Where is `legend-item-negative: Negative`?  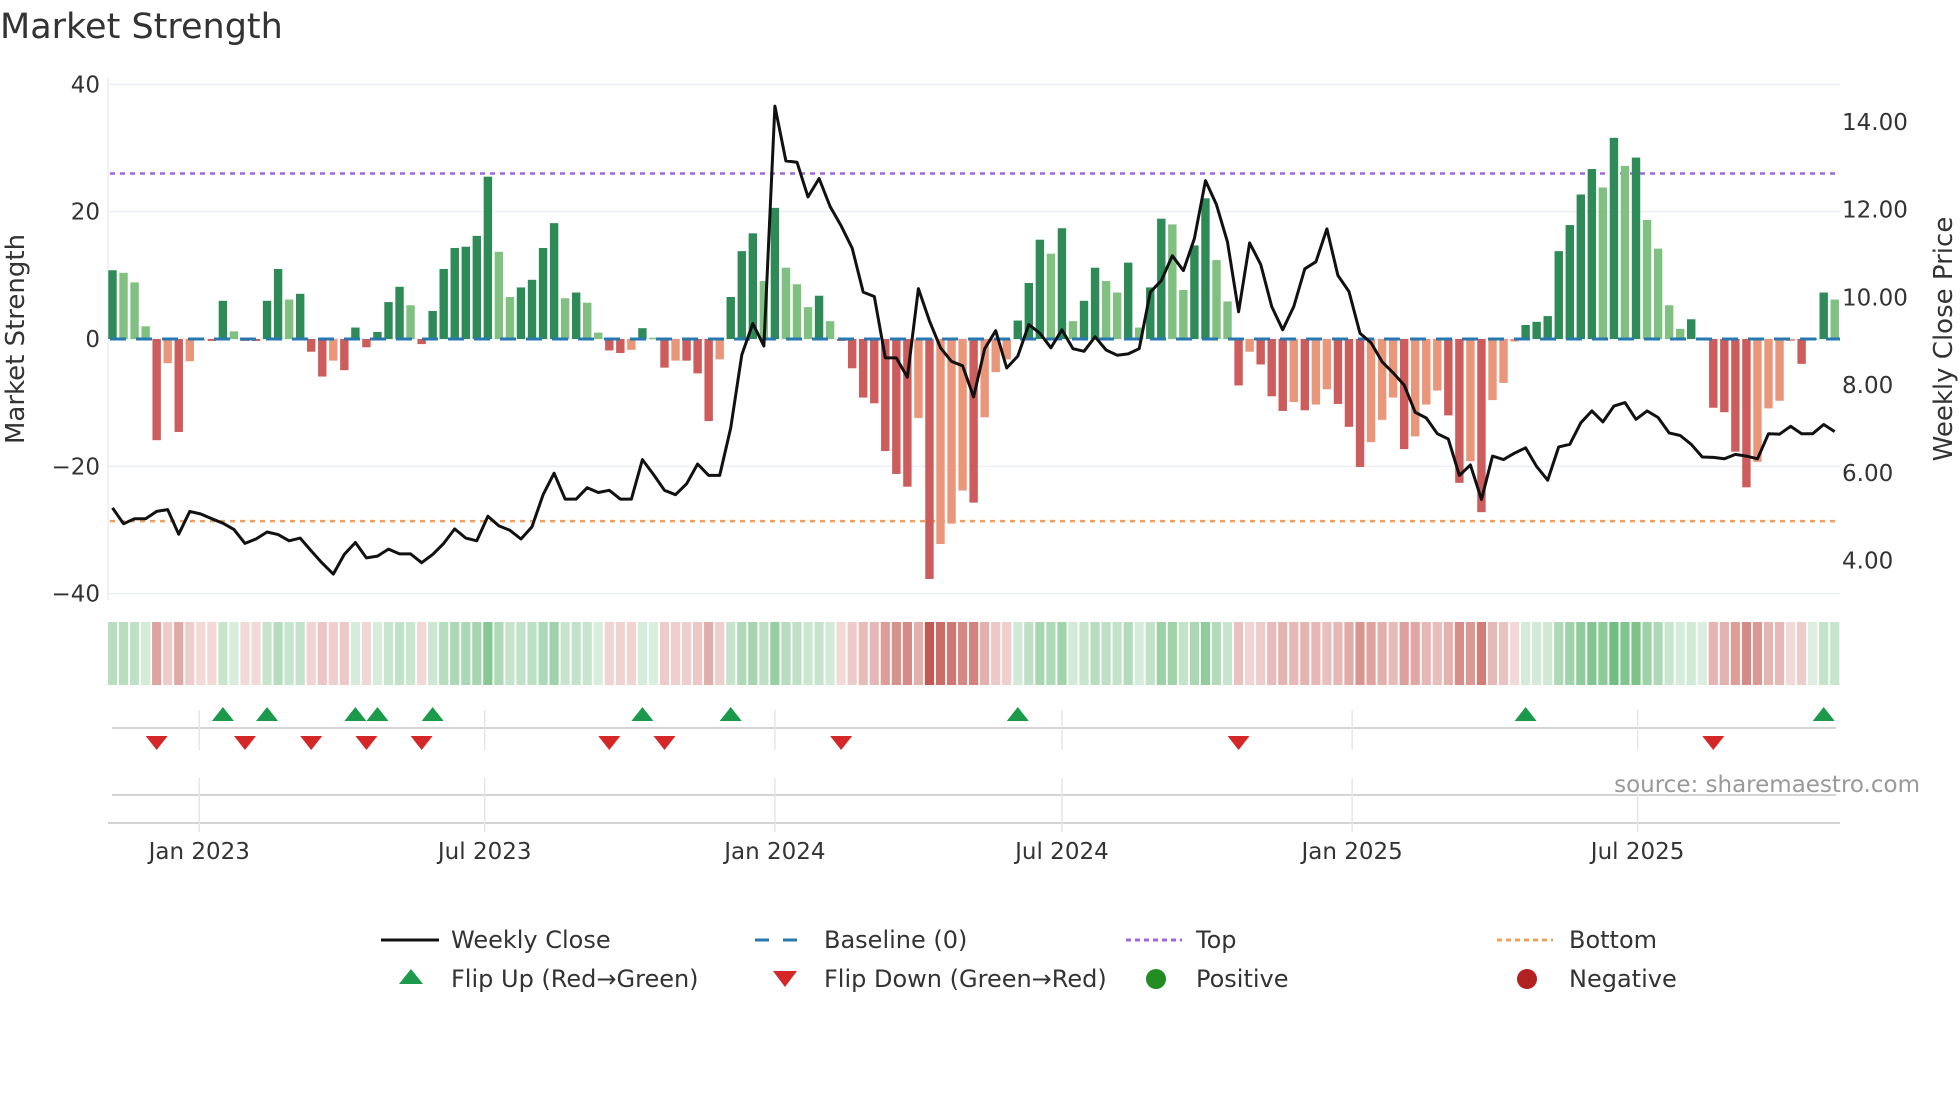 legend-item-negative: Negative is located at coordinates (1597, 979).